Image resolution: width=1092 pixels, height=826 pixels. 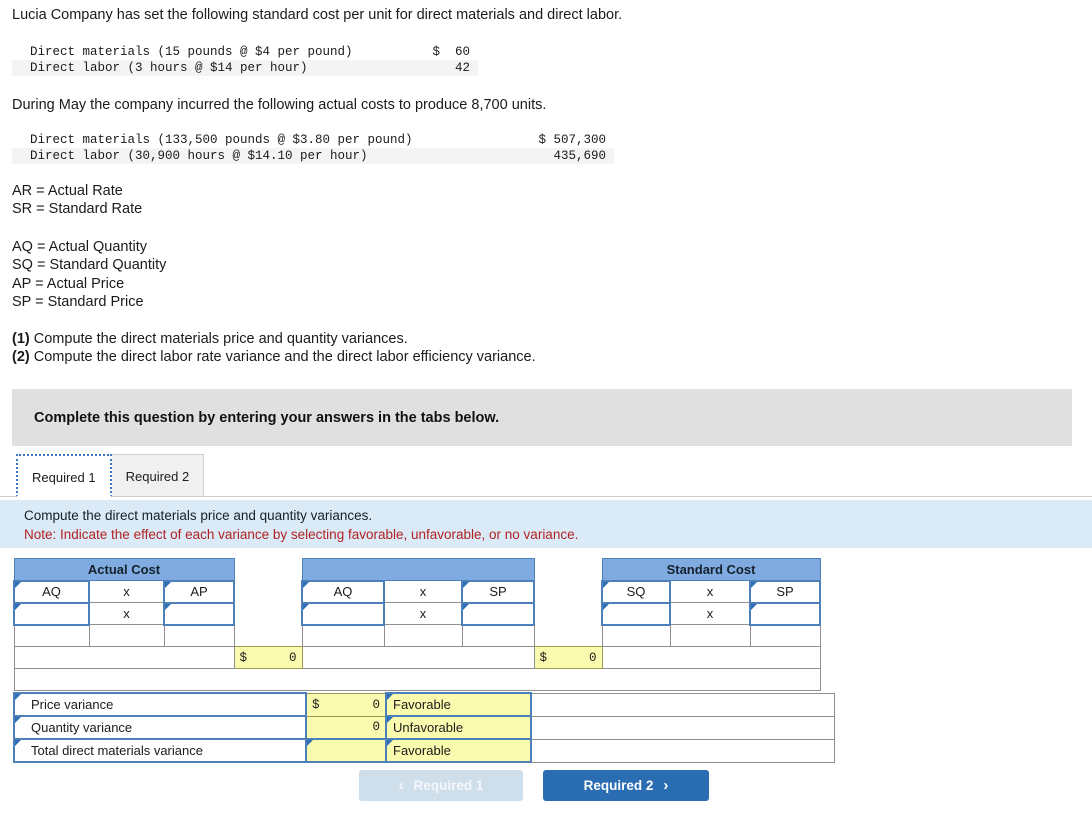 What do you see at coordinates (346, 727) in the screenshot?
I see `variance-amount-1: 0` at bounding box center [346, 727].